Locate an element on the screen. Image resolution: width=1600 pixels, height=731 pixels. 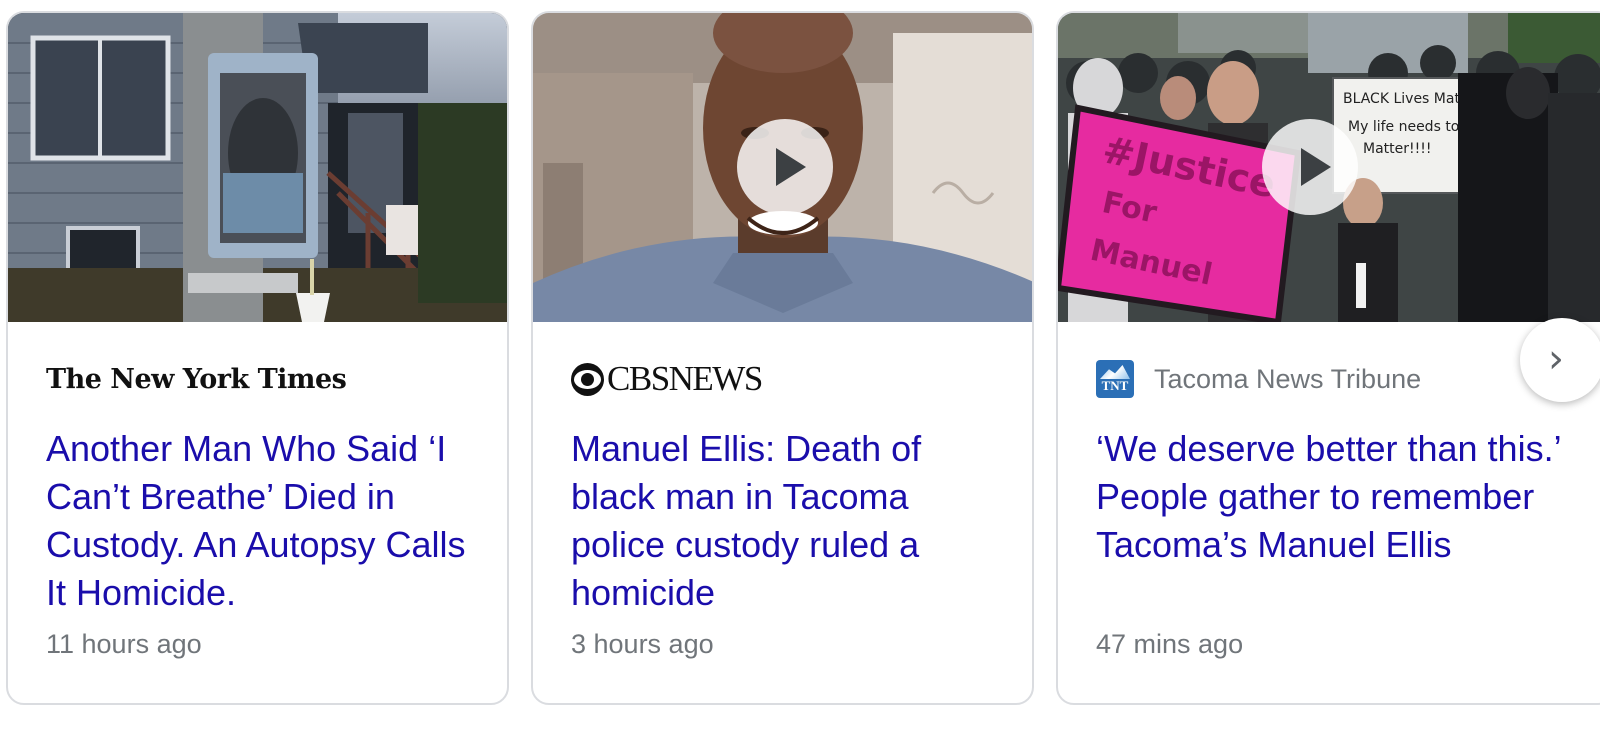
chevron-right-icon: › is located at coordinates (1556, 359).